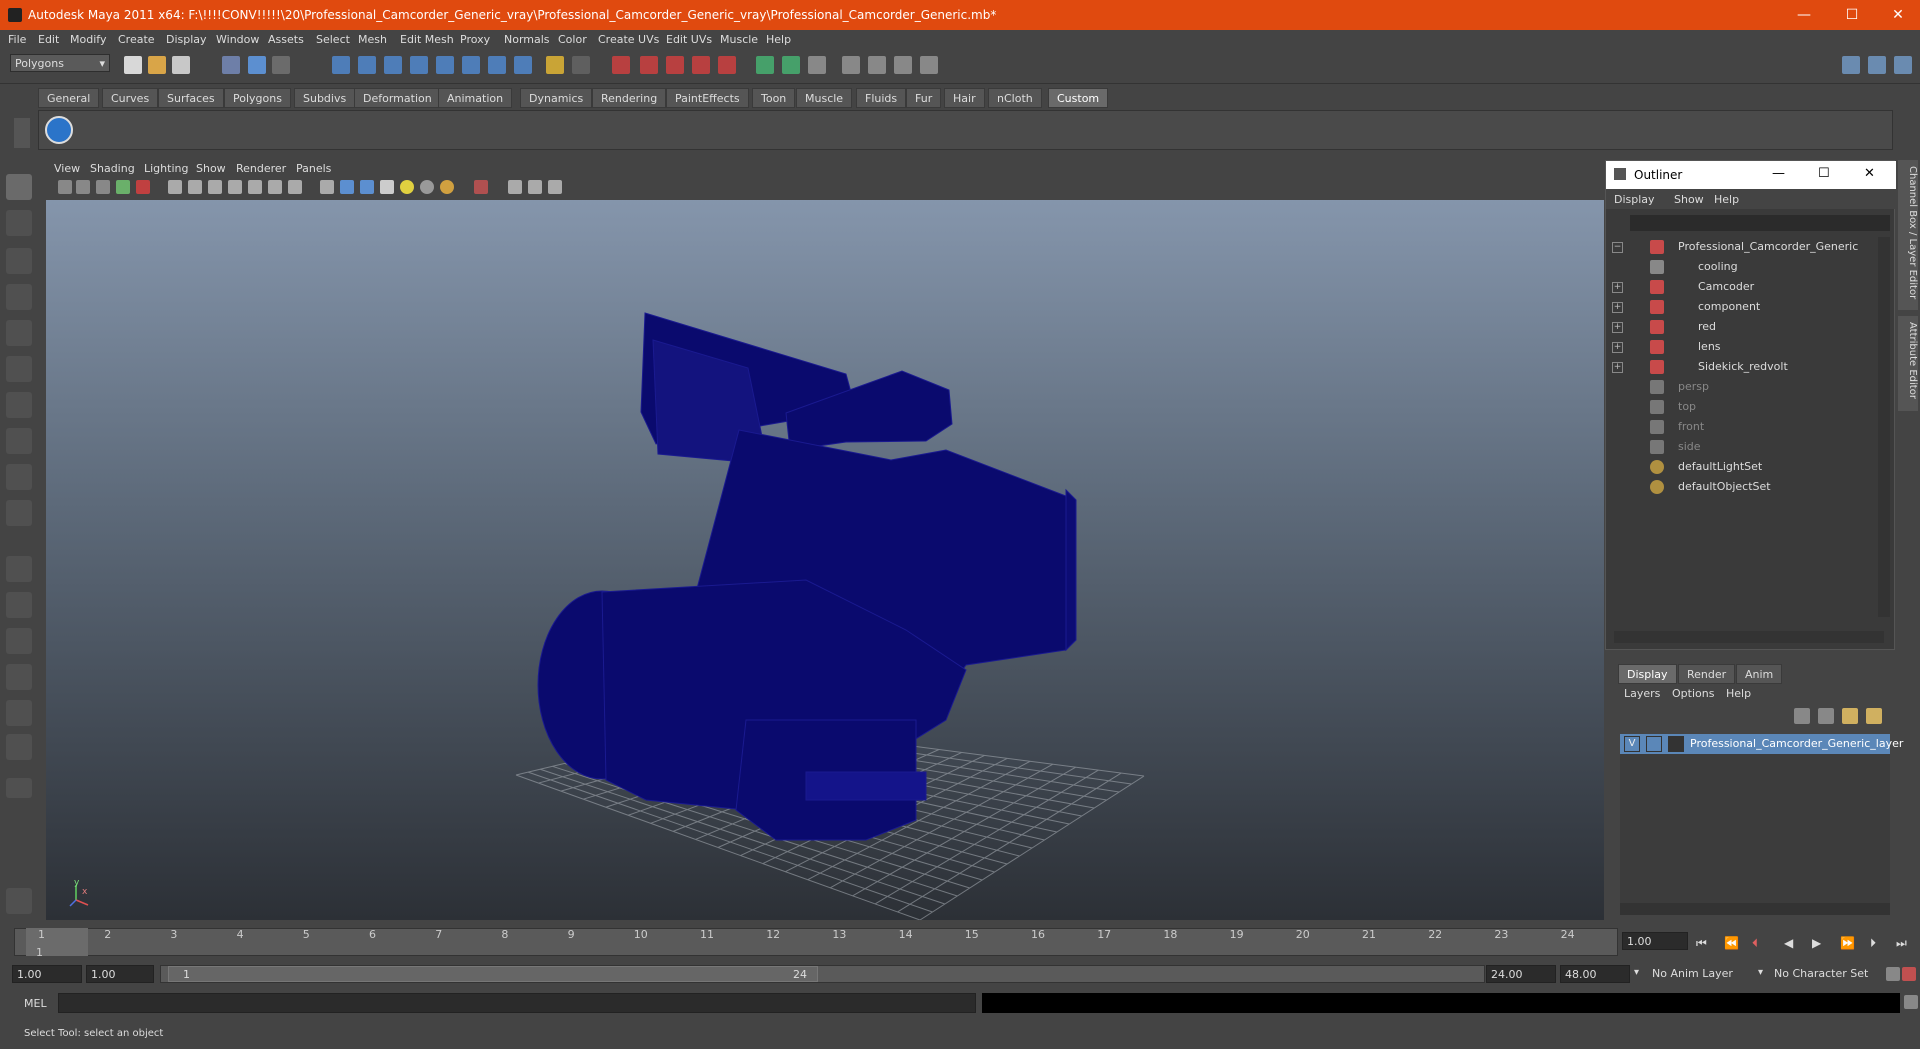 The height and width of the screenshot is (1049, 1920). What do you see at coordinates (48, 39) in the screenshot?
I see `menu-edit: Edit` at bounding box center [48, 39].